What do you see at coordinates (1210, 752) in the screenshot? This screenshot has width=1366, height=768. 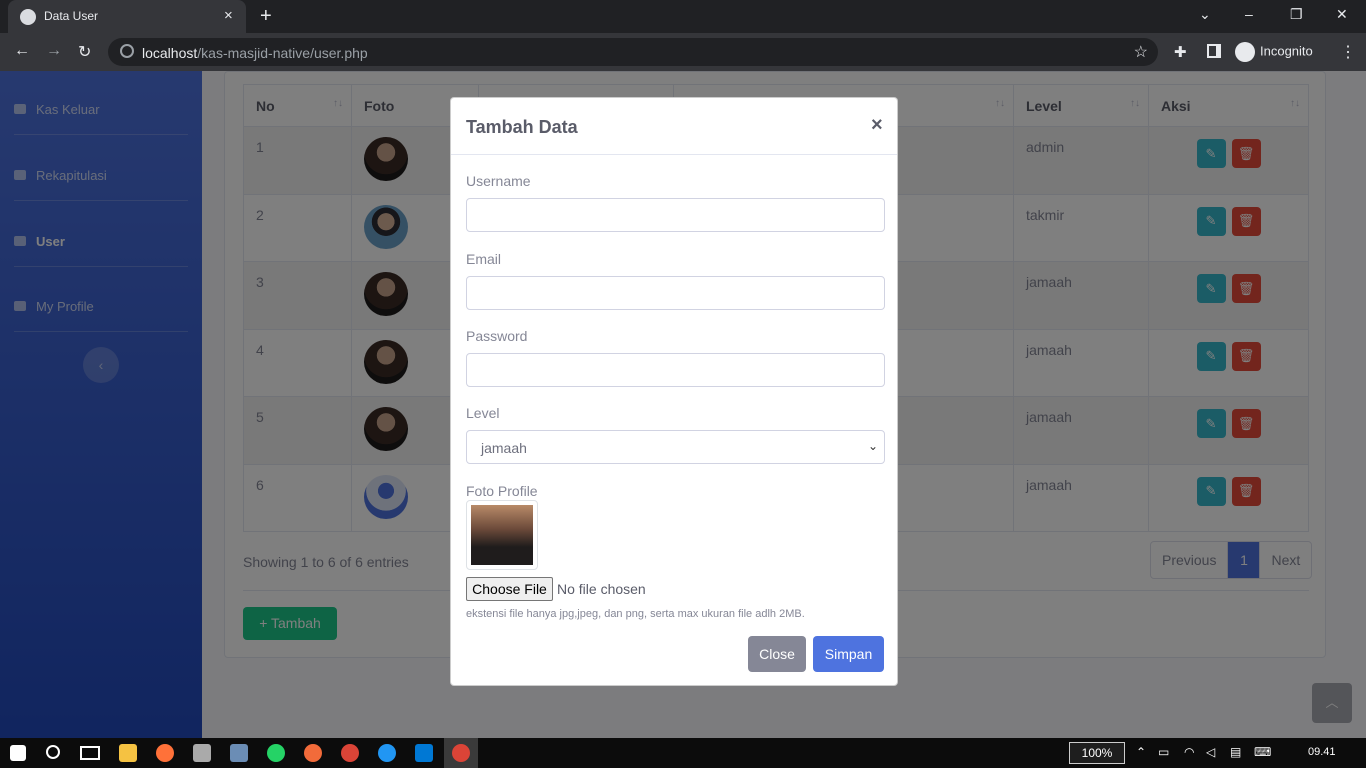 I see `volume-icon: ◁` at bounding box center [1210, 752].